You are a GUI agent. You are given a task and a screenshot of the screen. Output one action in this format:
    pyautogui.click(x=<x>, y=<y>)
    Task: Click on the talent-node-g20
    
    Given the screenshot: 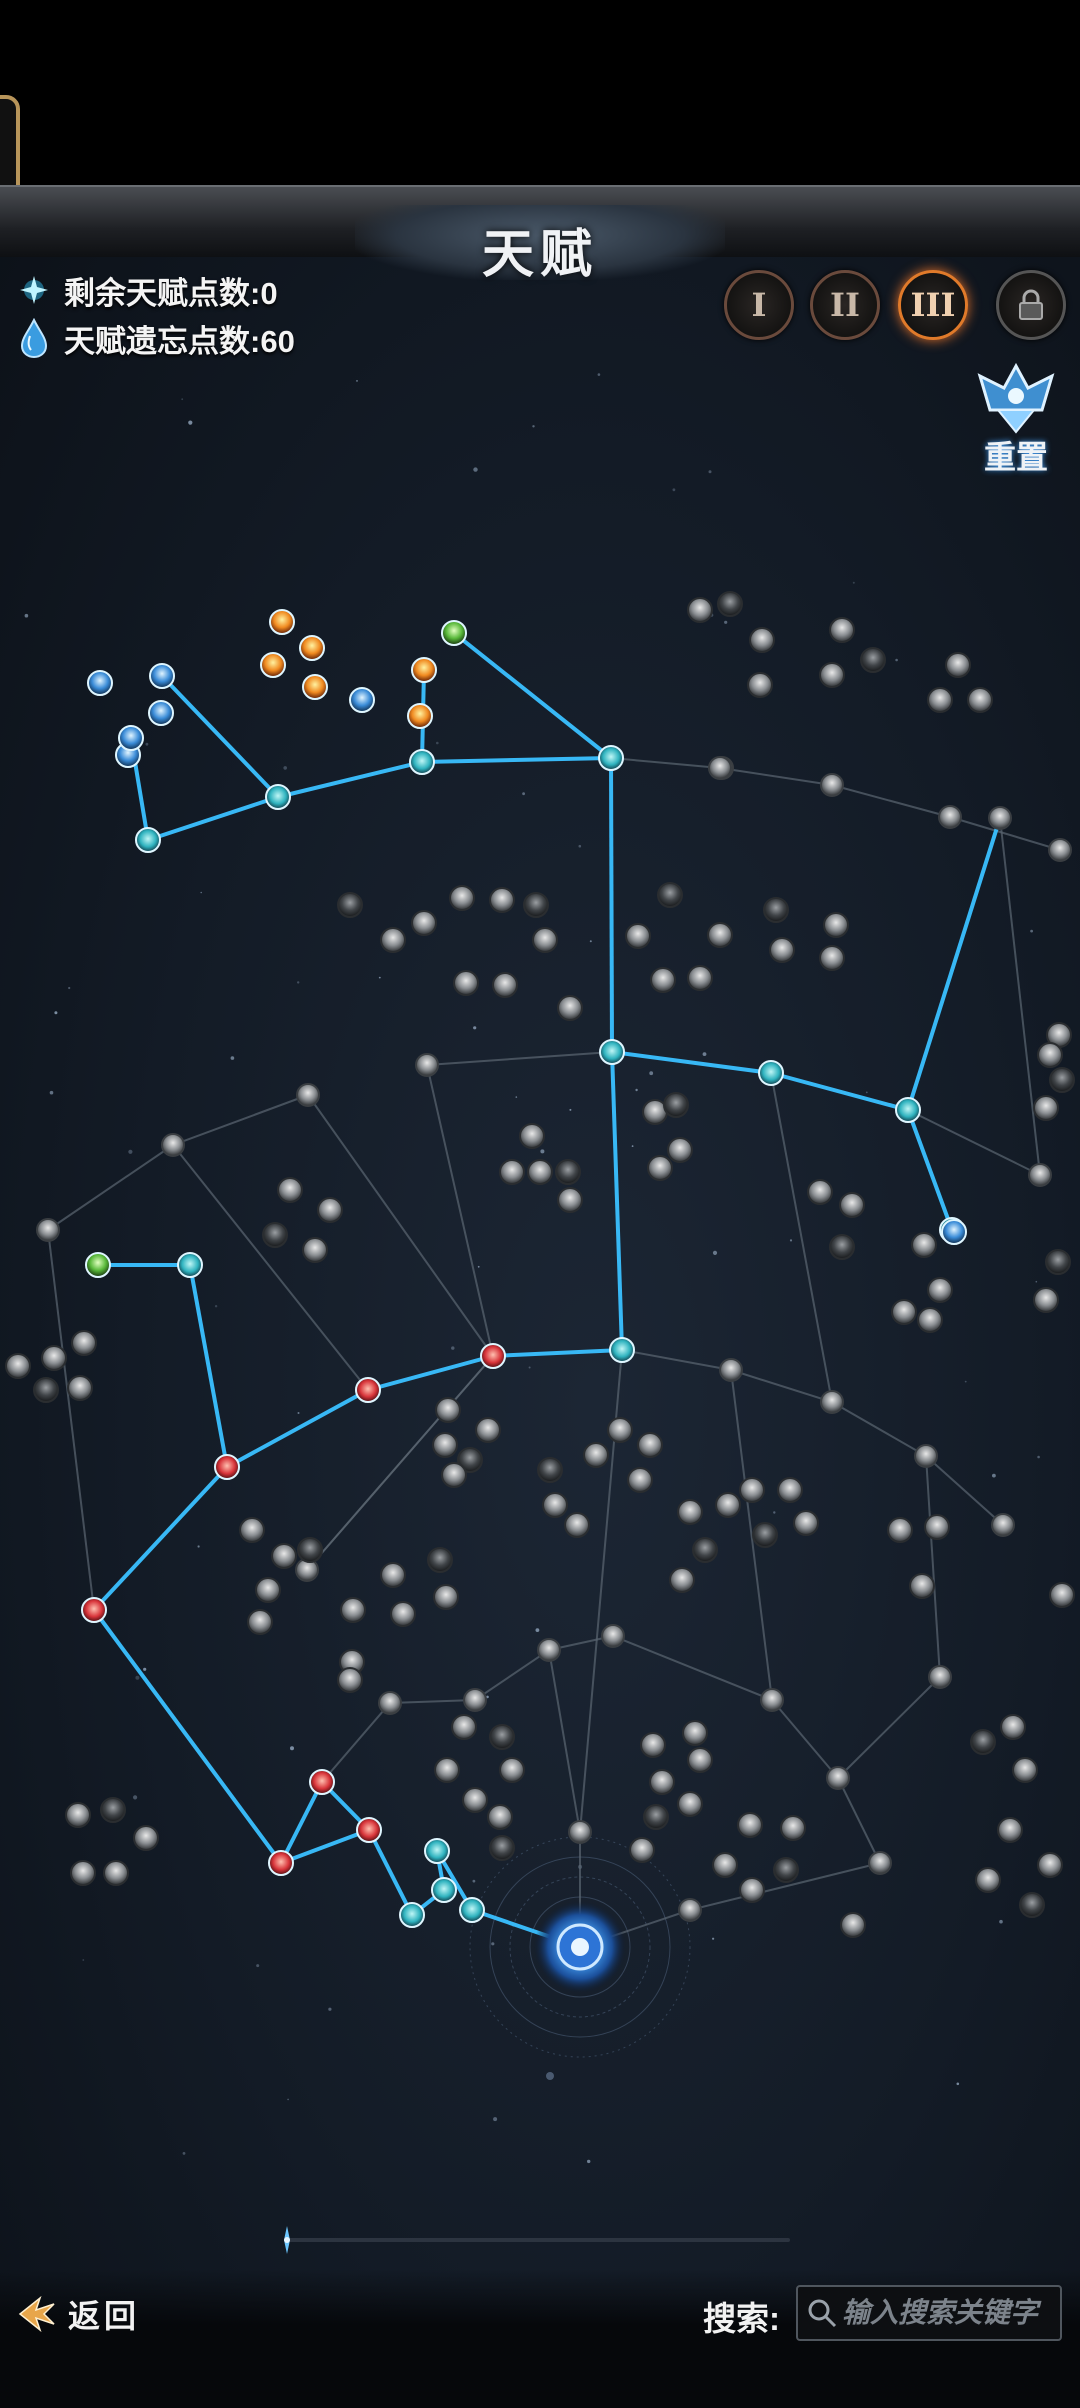 What is the action you would take?
    pyautogui.click(x=1060, y=850)
    